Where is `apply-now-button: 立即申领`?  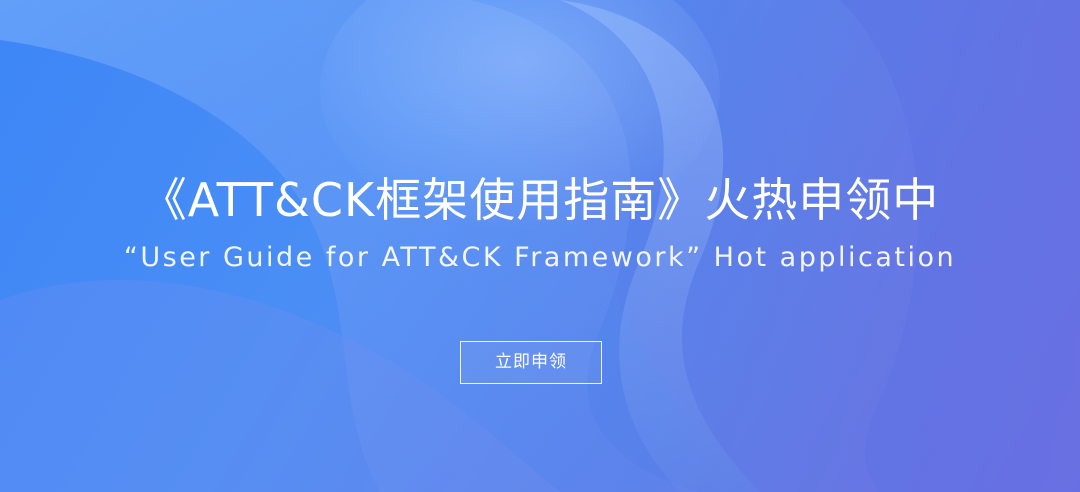
apply-now-button: 立即申领 is located at coordinates (531, 362).